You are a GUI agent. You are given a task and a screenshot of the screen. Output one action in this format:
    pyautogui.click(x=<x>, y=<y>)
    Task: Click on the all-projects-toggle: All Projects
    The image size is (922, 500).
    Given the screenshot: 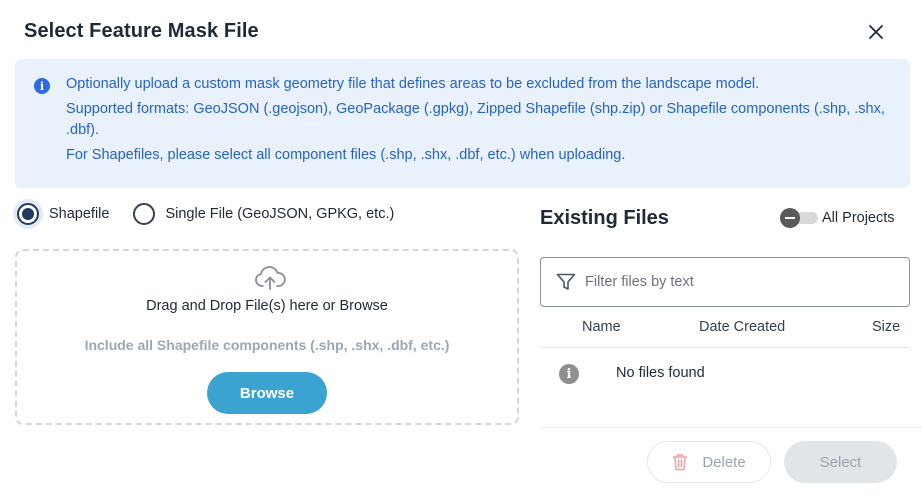 What is the action you would take?
    pyautogui.click(x=837, y=218)
    